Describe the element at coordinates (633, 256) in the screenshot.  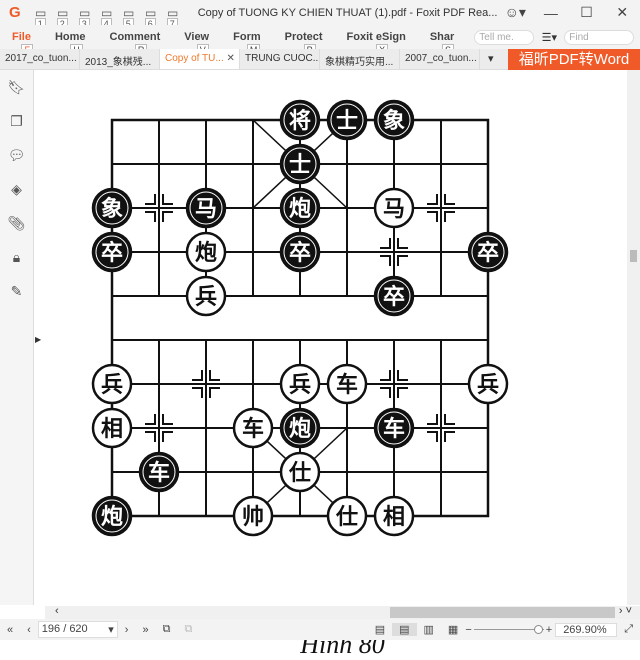
I see `vertical-scroll-thumb` at that location.